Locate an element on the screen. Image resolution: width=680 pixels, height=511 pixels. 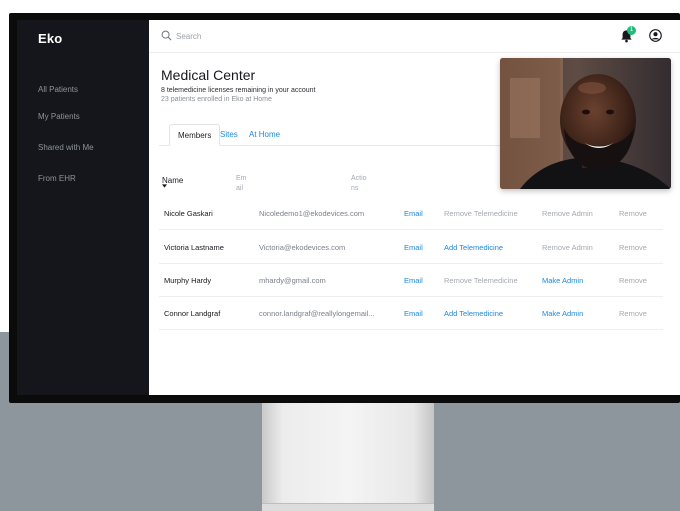
top-bar: 1 is located at coordinates (414, 36).